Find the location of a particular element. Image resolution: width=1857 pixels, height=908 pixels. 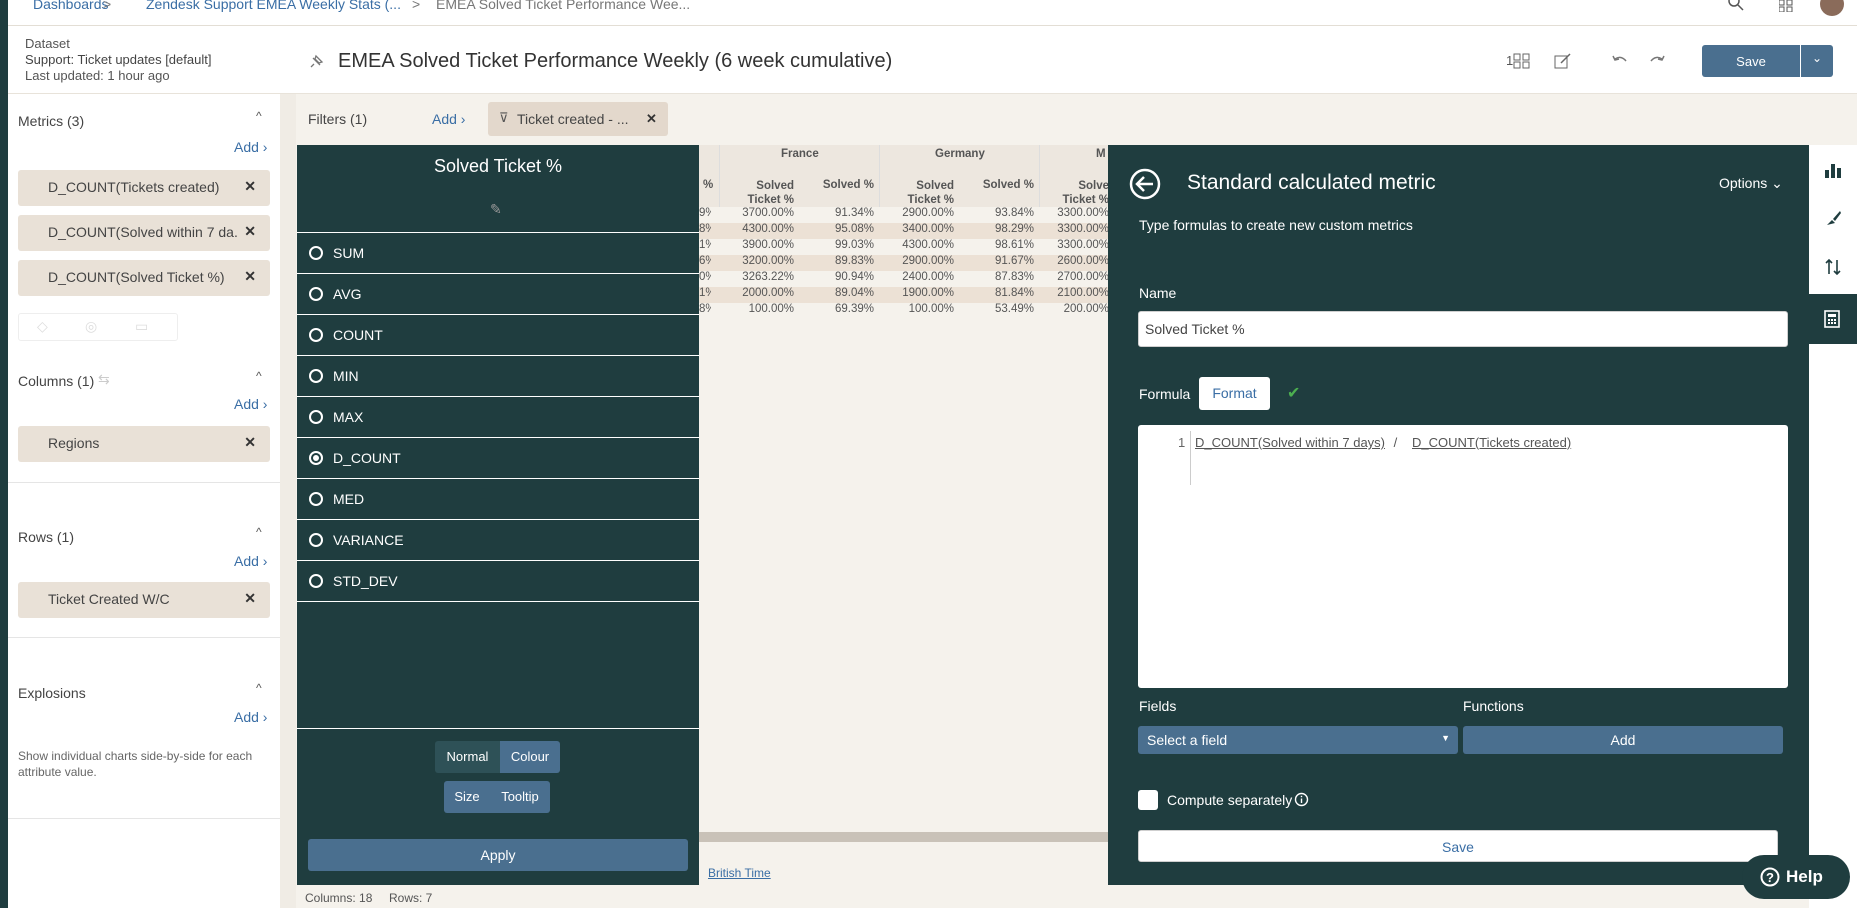

pin-icon is located at coordinates (316, 62).